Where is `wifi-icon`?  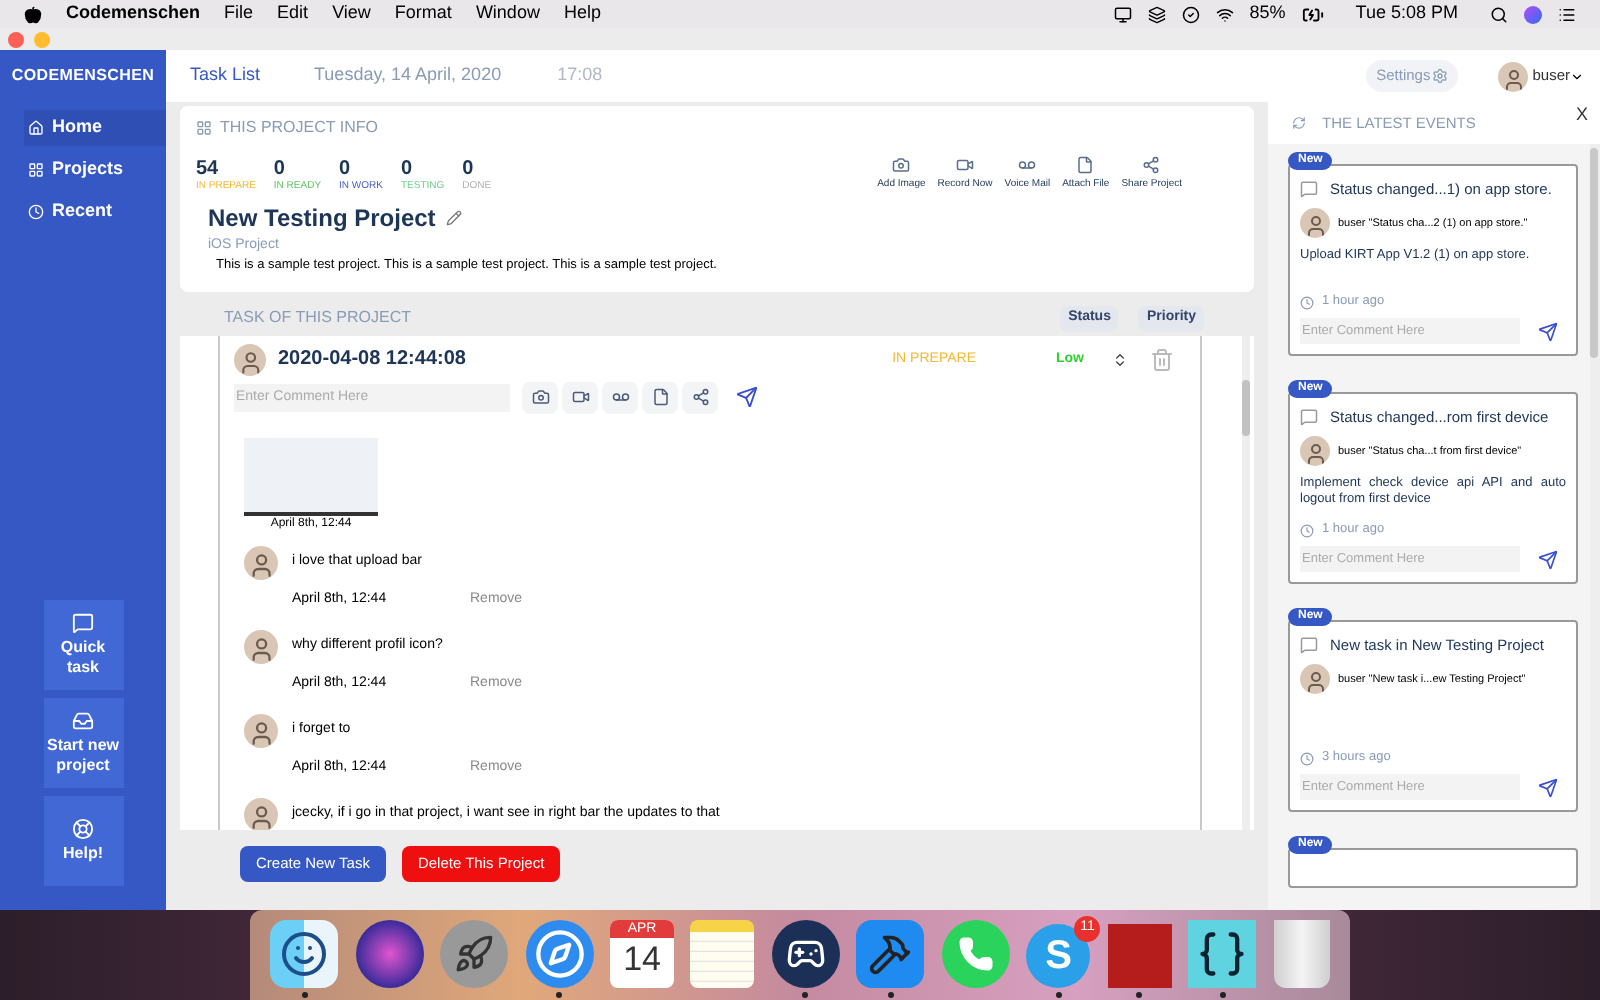 wifi-icon is located at coordinates (1224, 14).